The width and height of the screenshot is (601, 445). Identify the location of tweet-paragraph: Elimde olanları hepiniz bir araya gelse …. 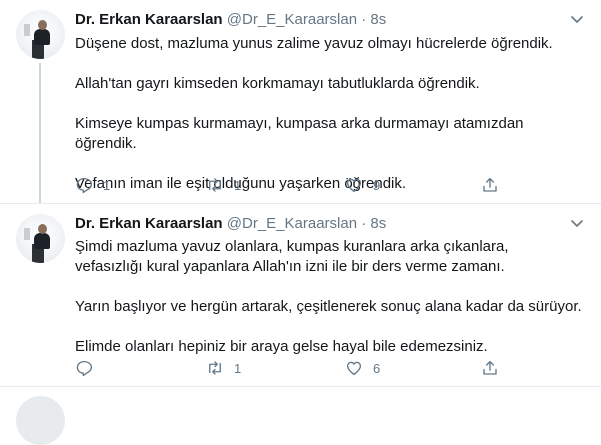
(281, 346).